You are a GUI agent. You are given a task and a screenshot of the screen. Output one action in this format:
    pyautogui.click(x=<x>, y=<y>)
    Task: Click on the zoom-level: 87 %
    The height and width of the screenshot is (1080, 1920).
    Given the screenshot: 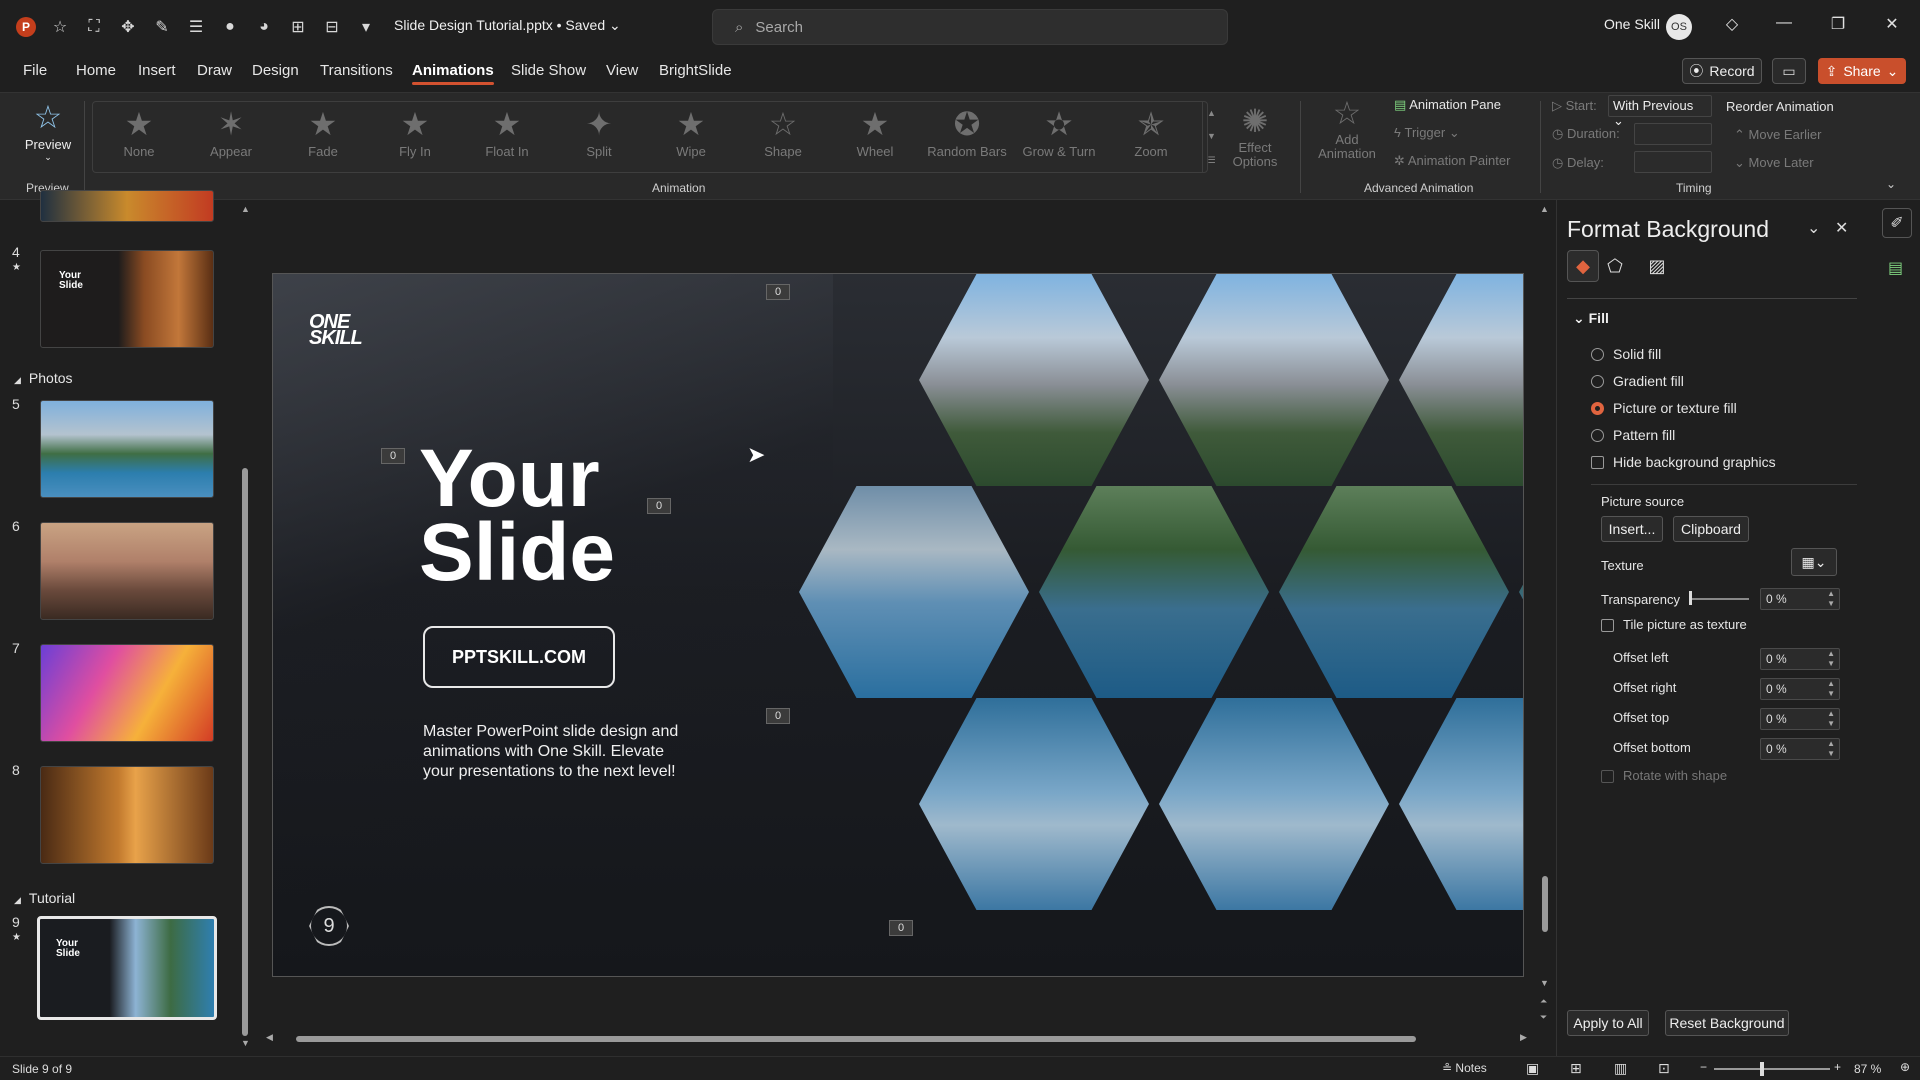 What is the action you would take?
    pyautogui.click(x=1867, y=1069)
    